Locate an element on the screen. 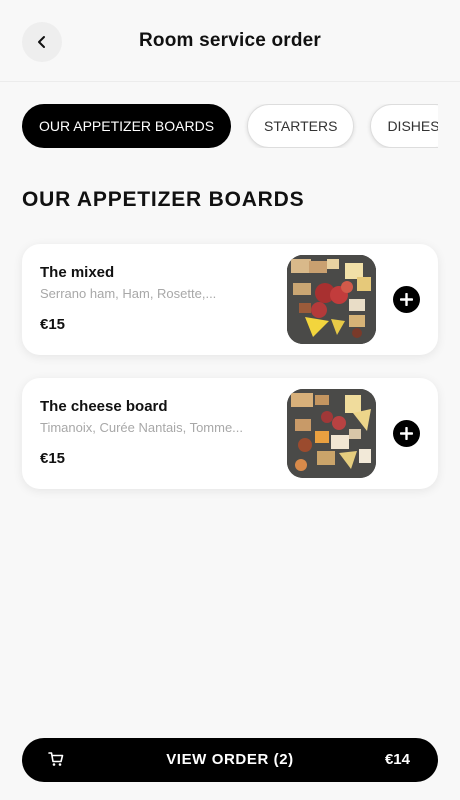  page-title: Room service order is located at coordinates (230, 40).